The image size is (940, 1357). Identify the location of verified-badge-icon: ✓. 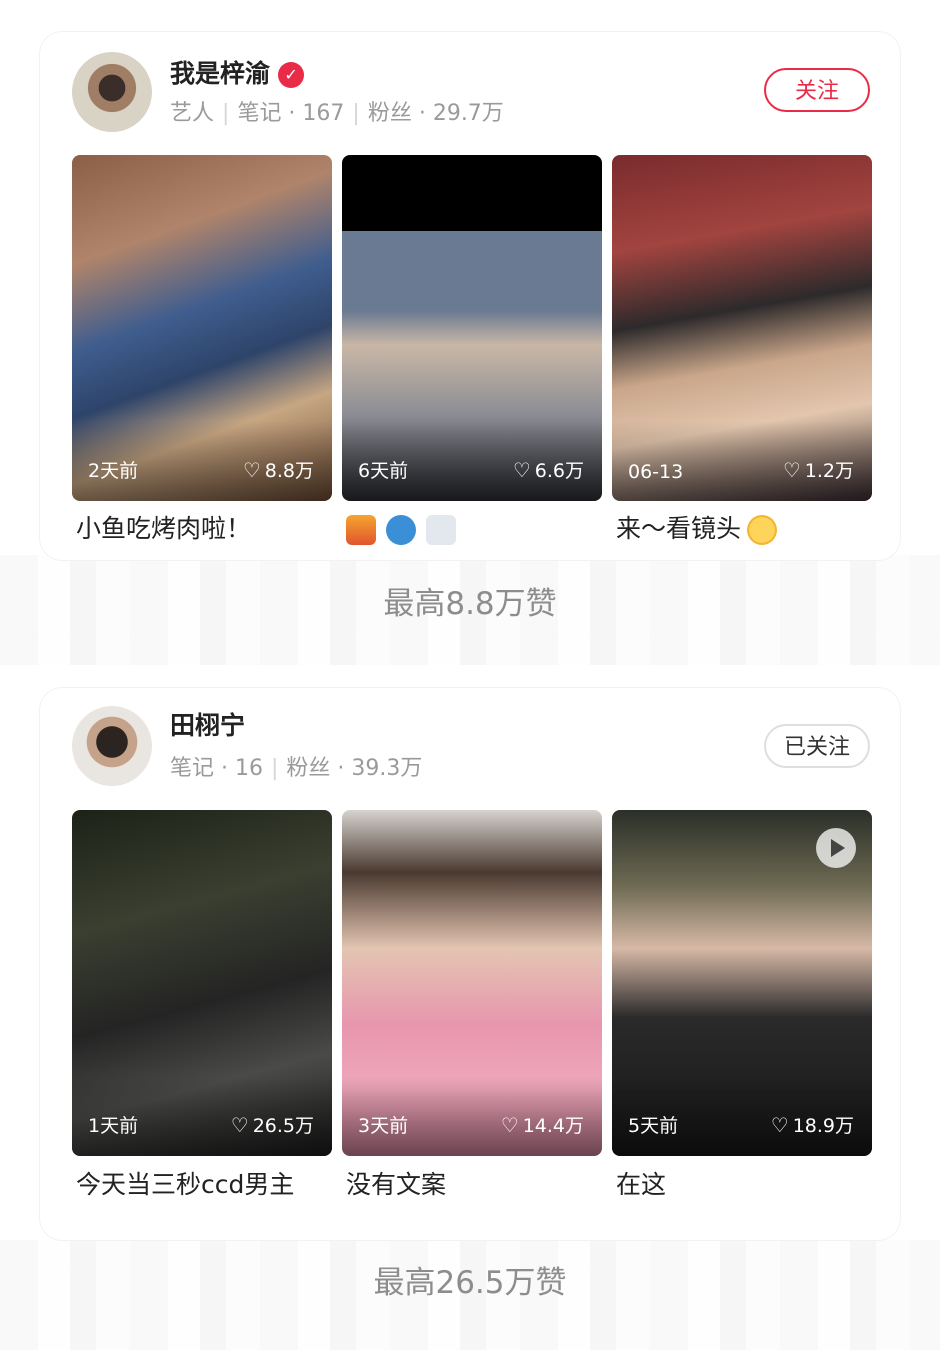
(291, 75).